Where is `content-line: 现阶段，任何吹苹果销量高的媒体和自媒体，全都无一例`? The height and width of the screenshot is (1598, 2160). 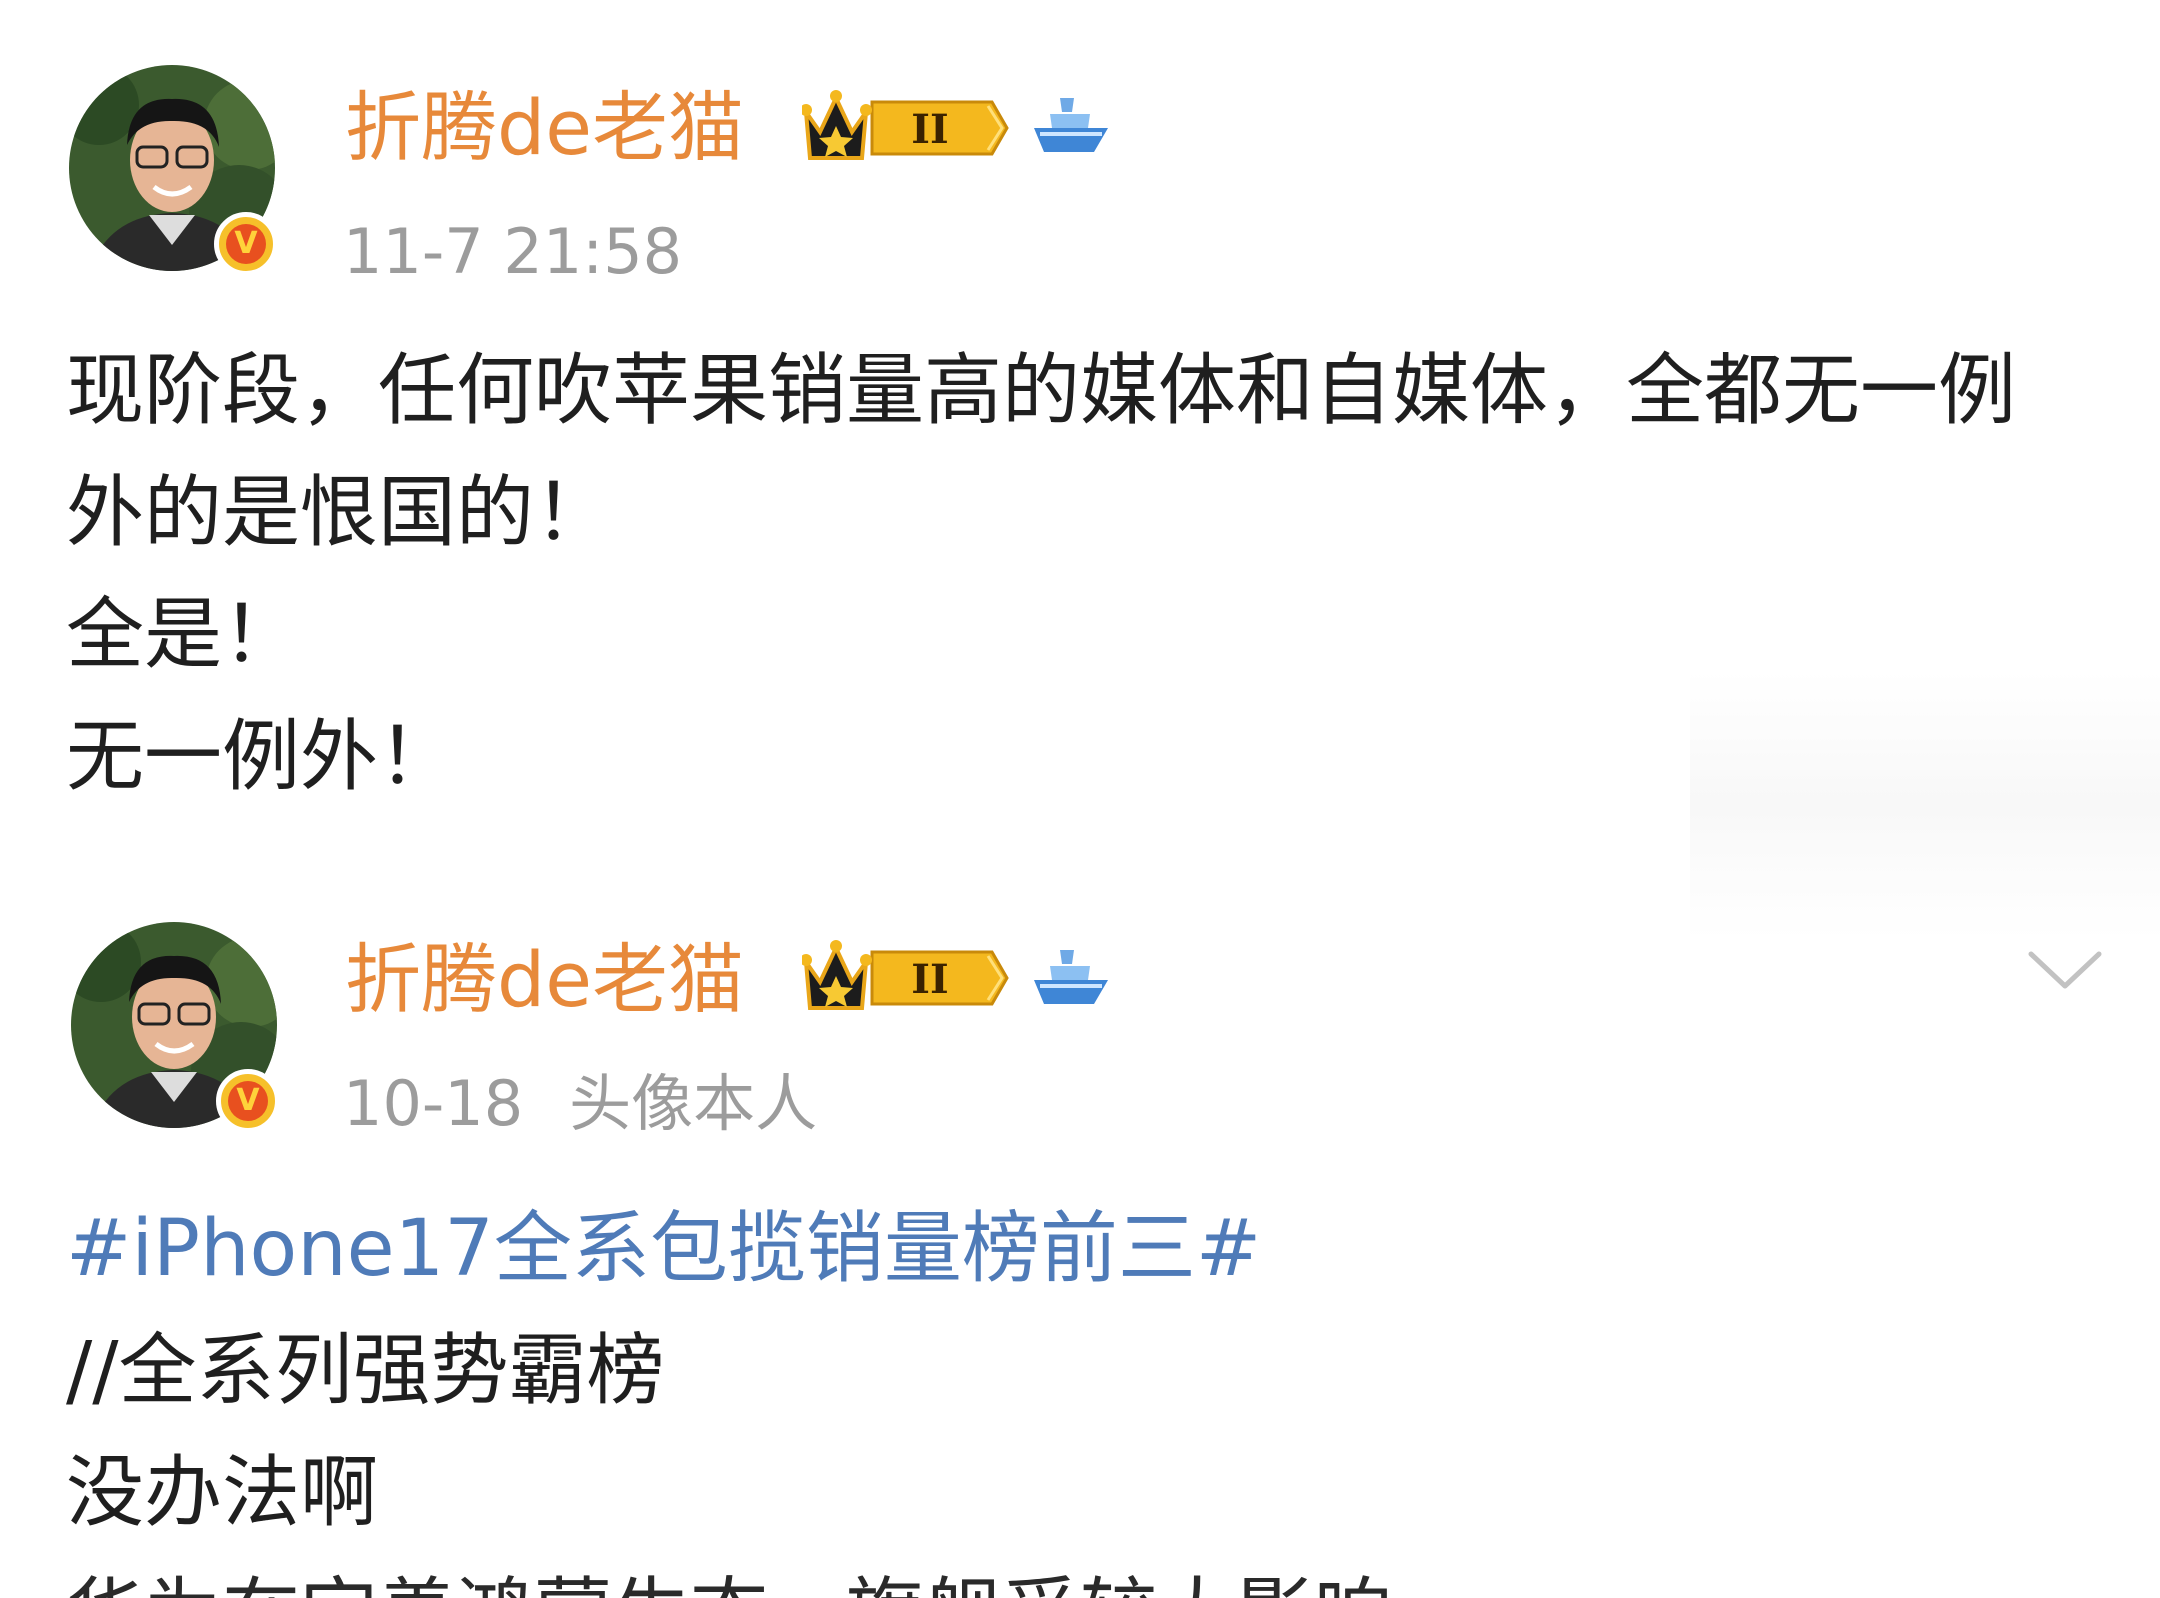
content-line: 现阶段，任何吹苹果销量高的媒体和自媒体，全都无一例 is located at coordinates (1041, 391).